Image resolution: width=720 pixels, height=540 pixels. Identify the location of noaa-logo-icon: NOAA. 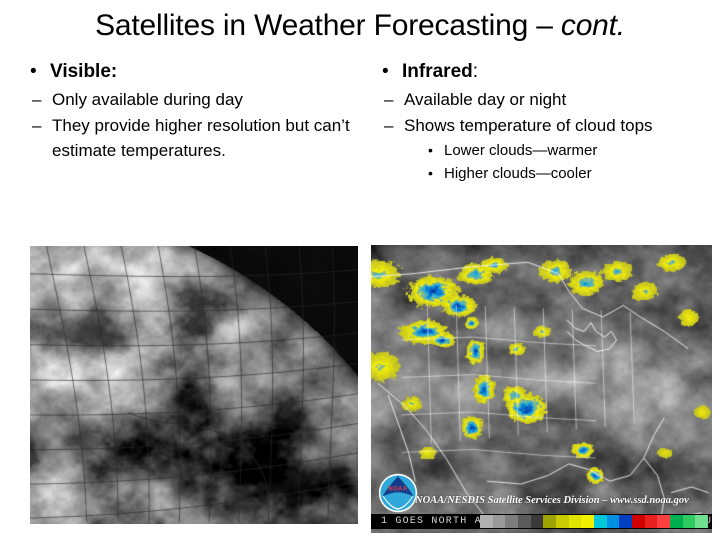
(398, 493).